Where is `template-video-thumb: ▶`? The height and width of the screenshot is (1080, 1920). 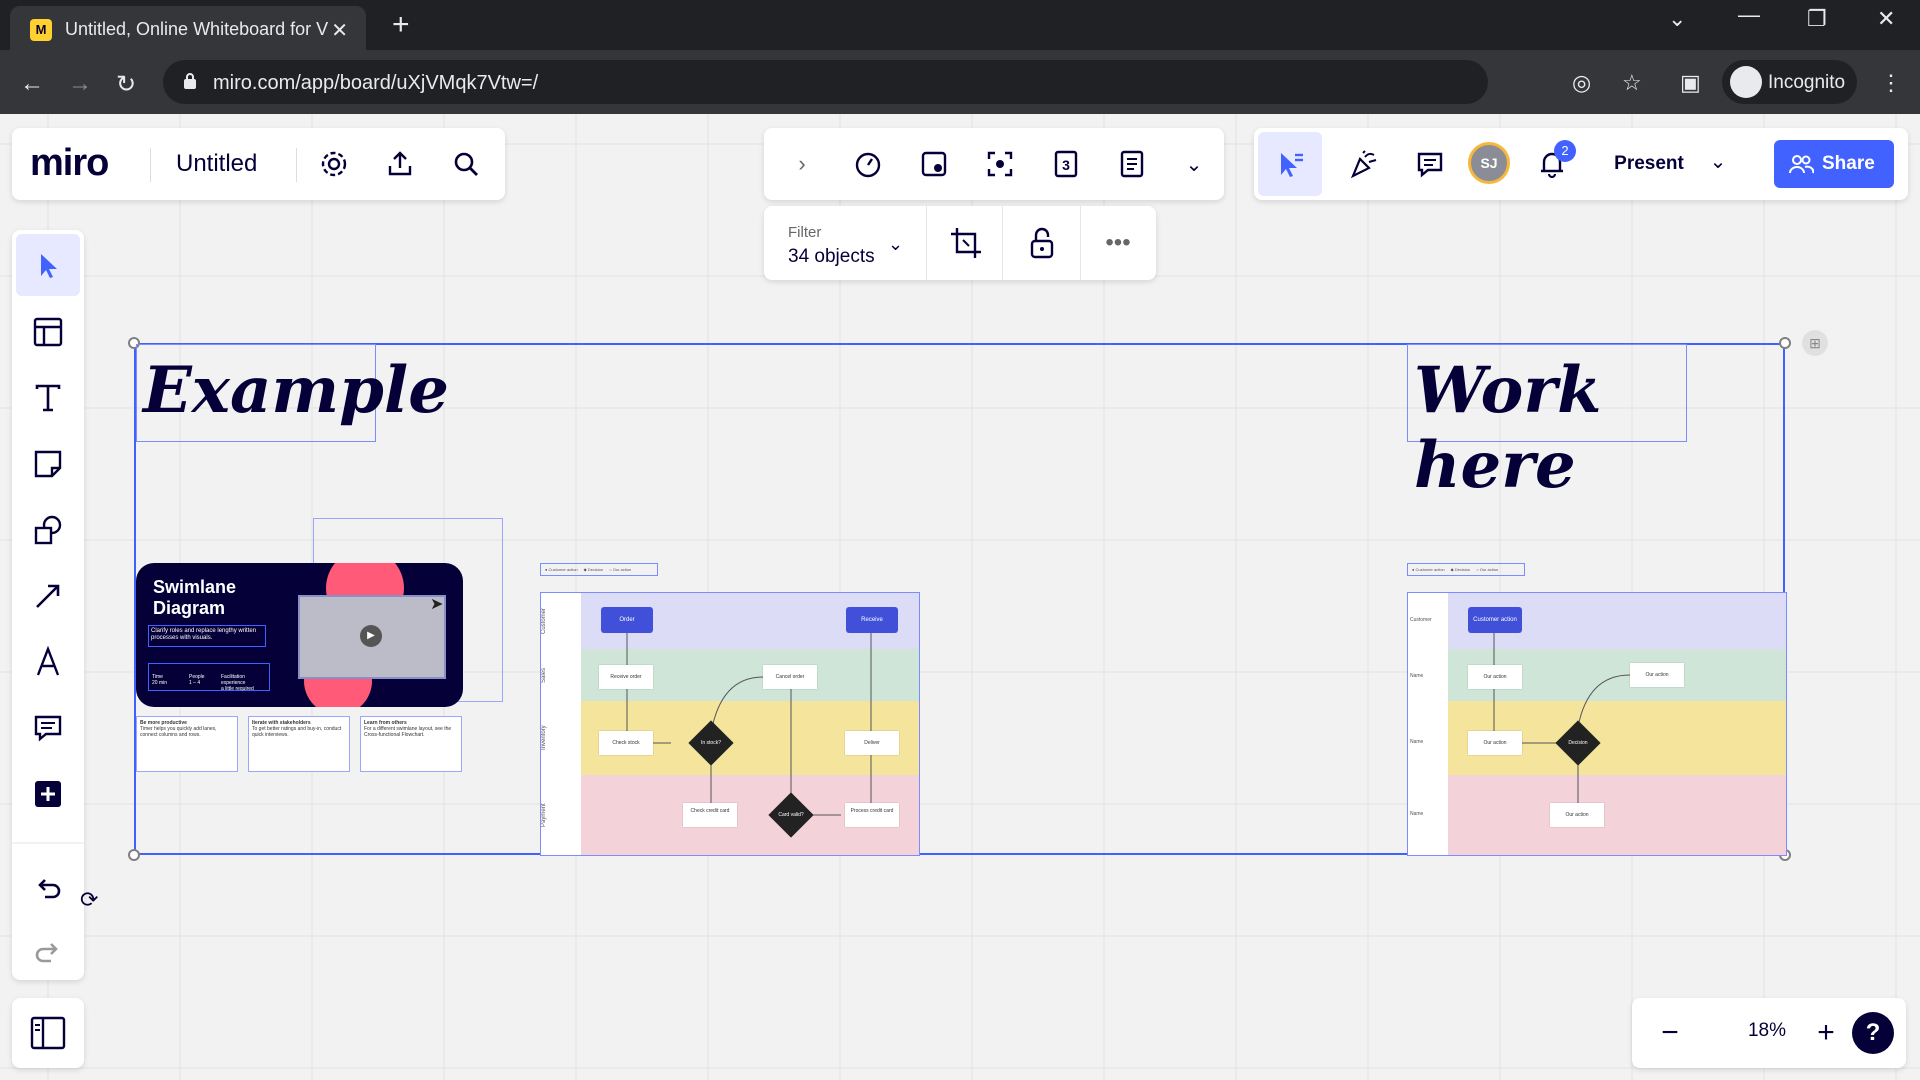 template-video-thumb: ▶ is located at coordinates (372, 637).